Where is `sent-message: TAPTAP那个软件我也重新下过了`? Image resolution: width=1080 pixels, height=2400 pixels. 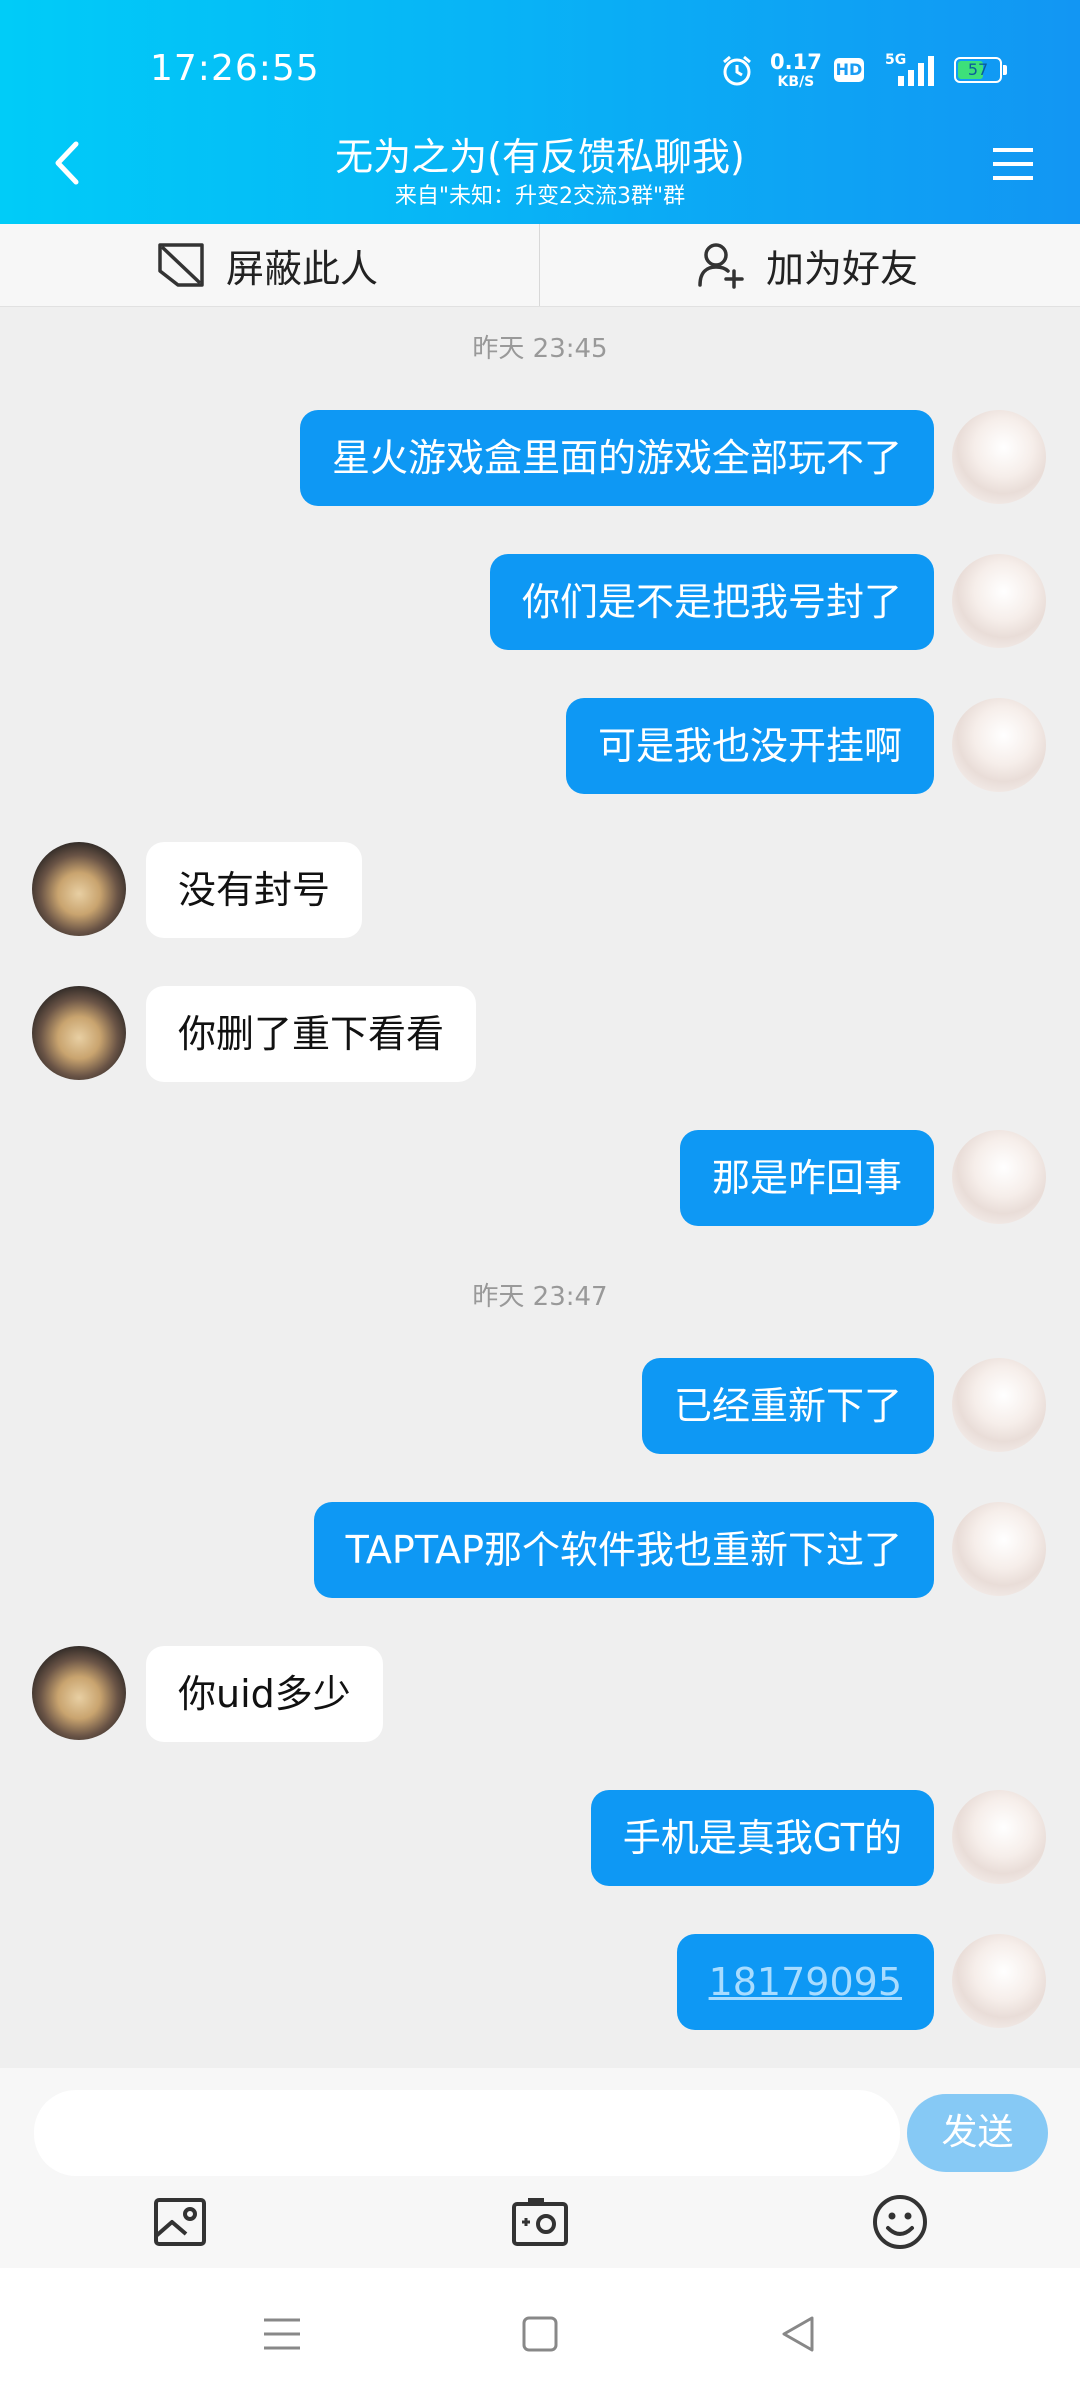 sent-message: TAPTAP那个软件我也重新下过了 is located at coordinates (623, 1550).